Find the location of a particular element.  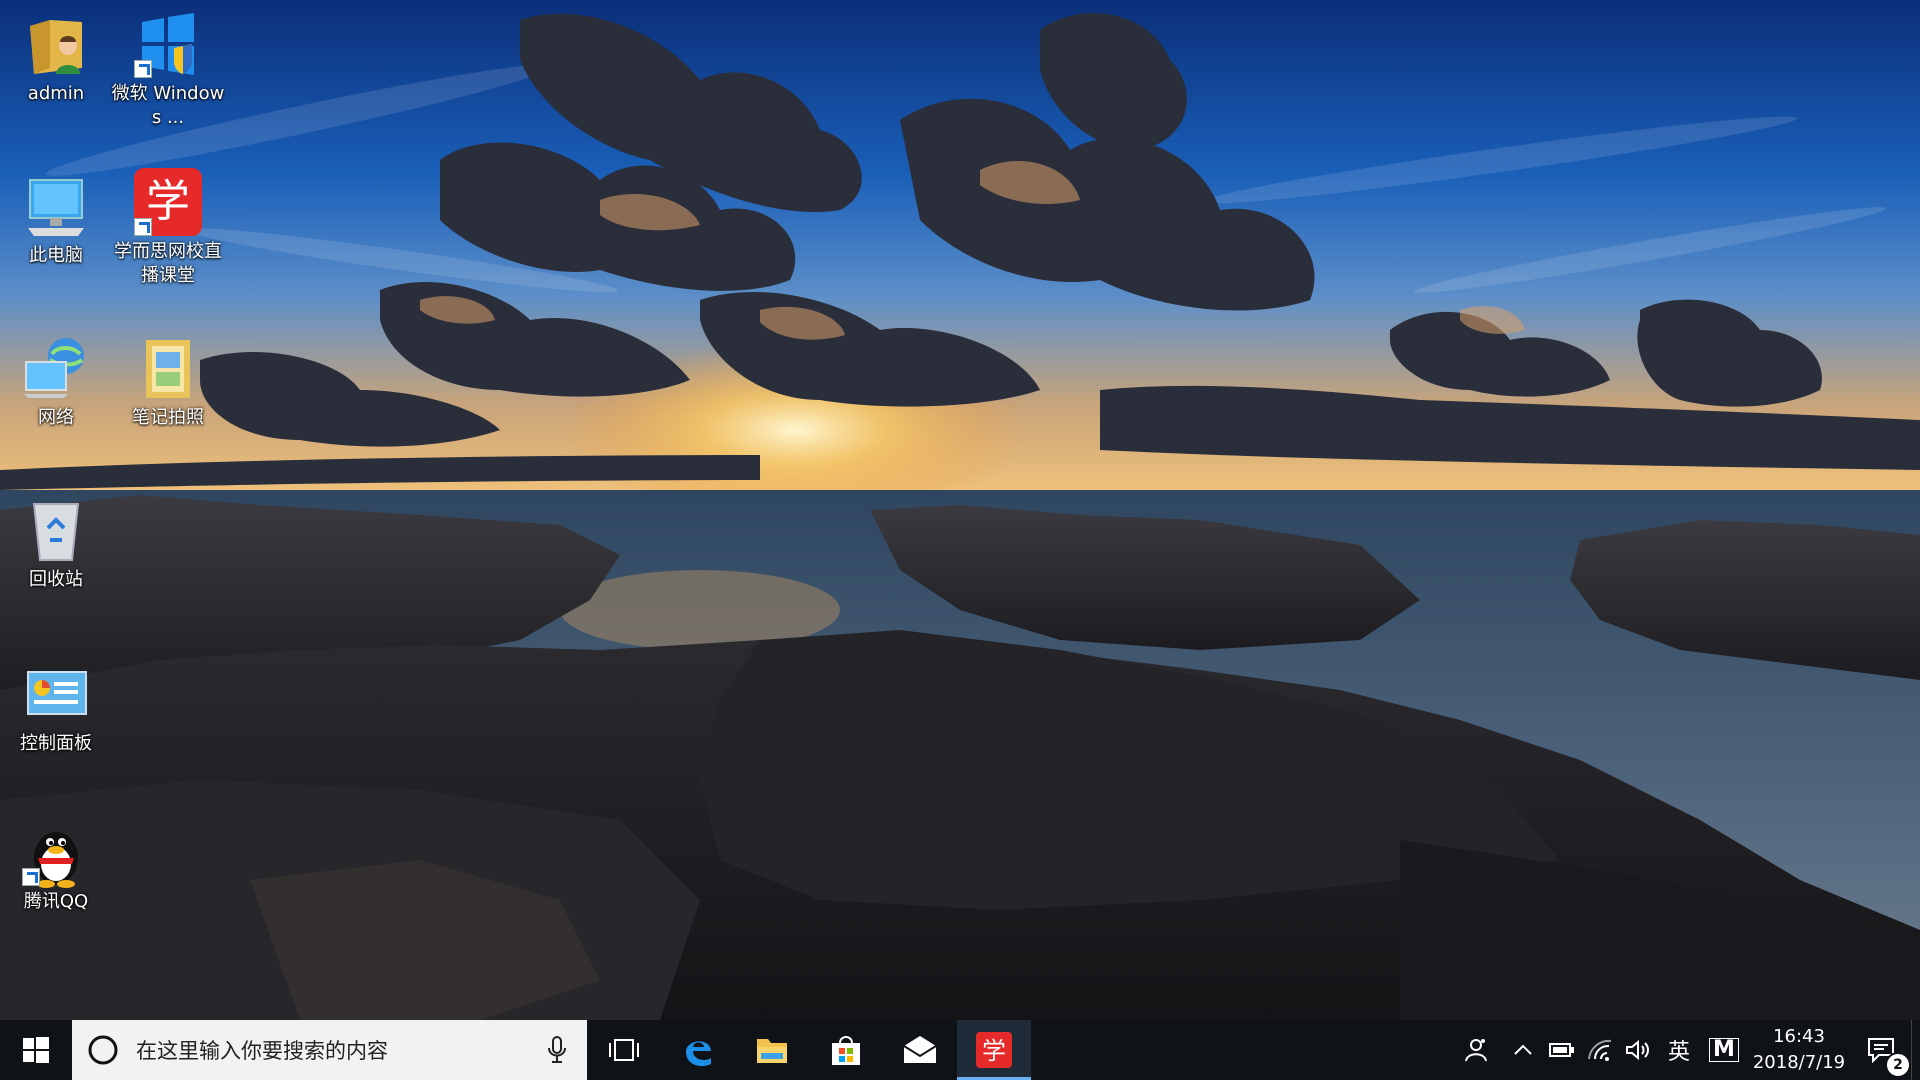

action-center-button: 2 is located at coordinates (1881, 1050).